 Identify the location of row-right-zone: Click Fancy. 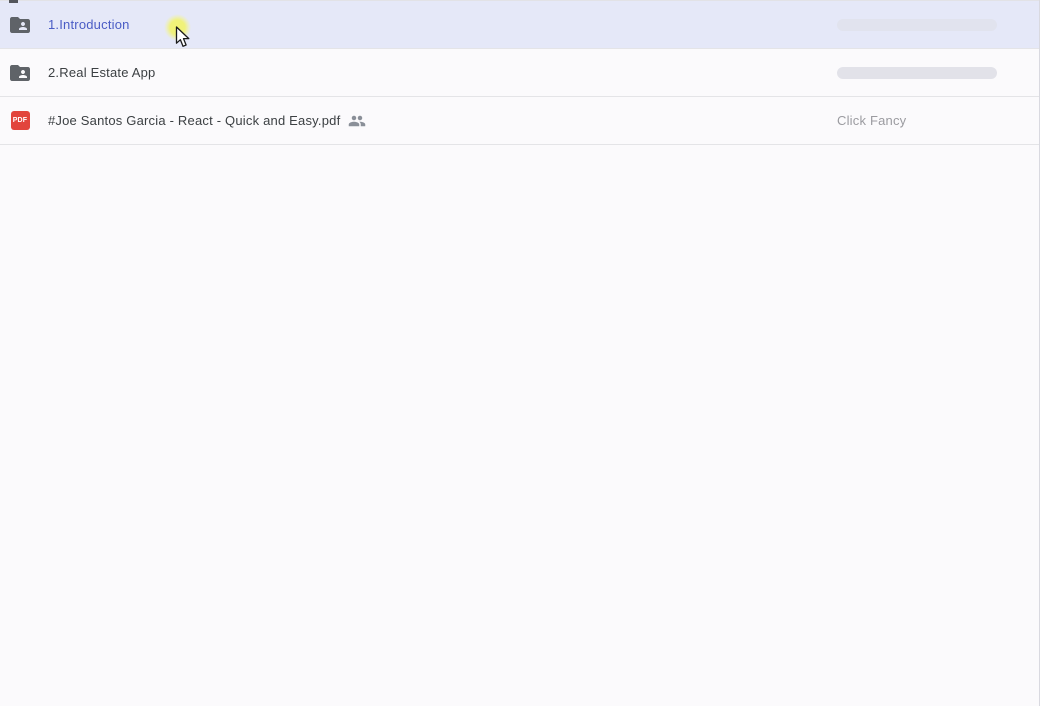
(917, 120).